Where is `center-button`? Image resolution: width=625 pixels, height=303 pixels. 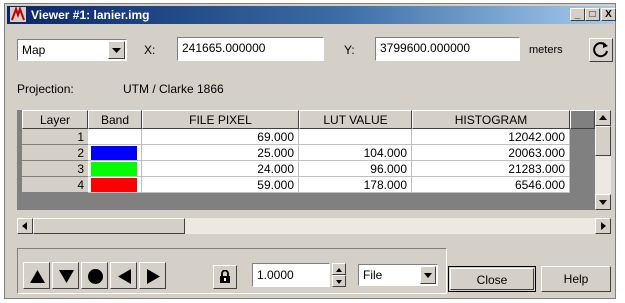 center-button is located at coordinates (94, 275).